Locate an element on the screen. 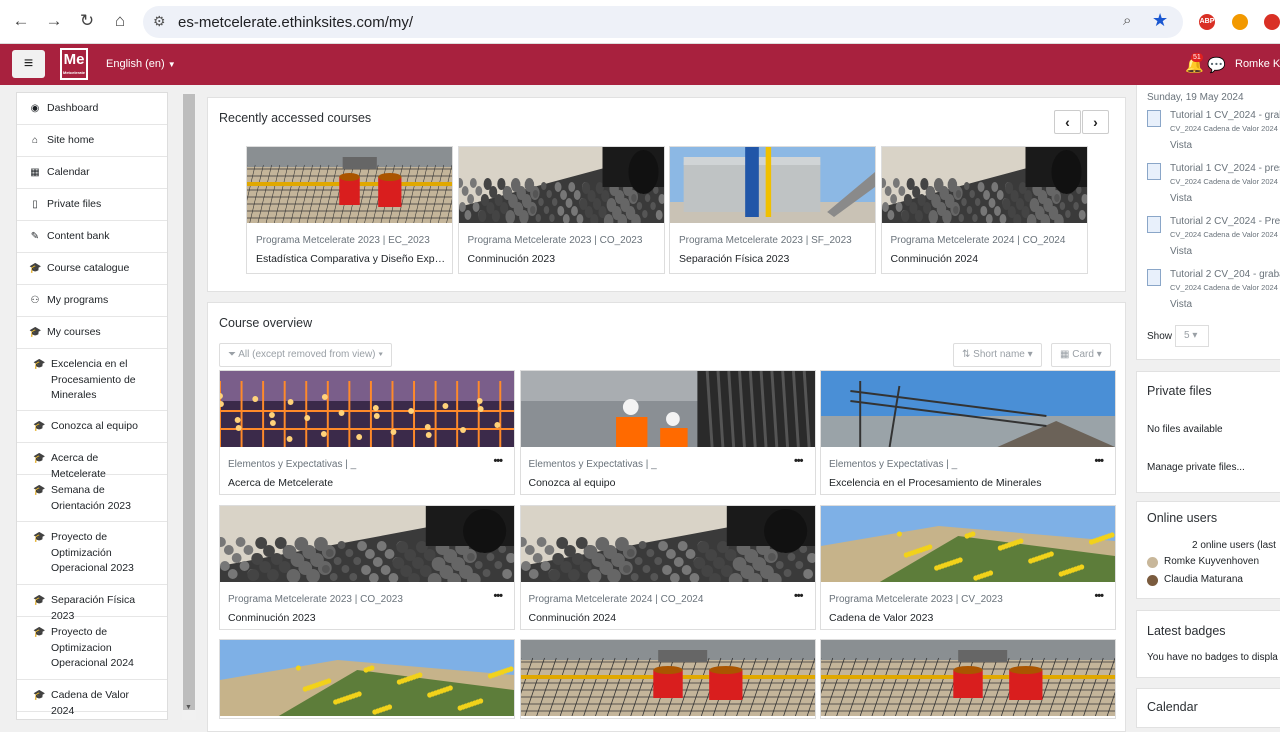 Image resolution: width=1280 pixels, height=732 pixels. drawer-item: ⚇ My programs is located at coordinates (92, 301).